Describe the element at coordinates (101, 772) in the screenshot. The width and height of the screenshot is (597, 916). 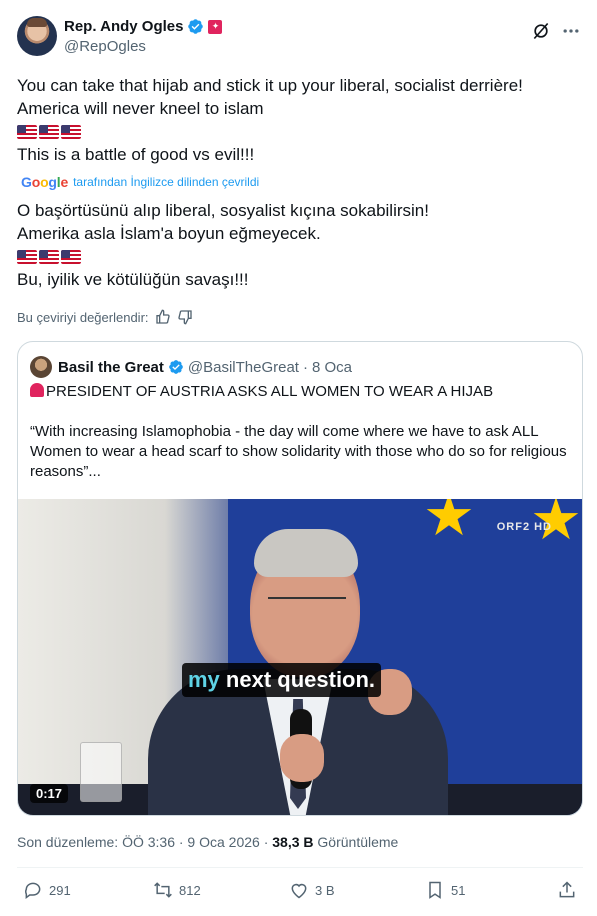
I see `water-glass` at that location.